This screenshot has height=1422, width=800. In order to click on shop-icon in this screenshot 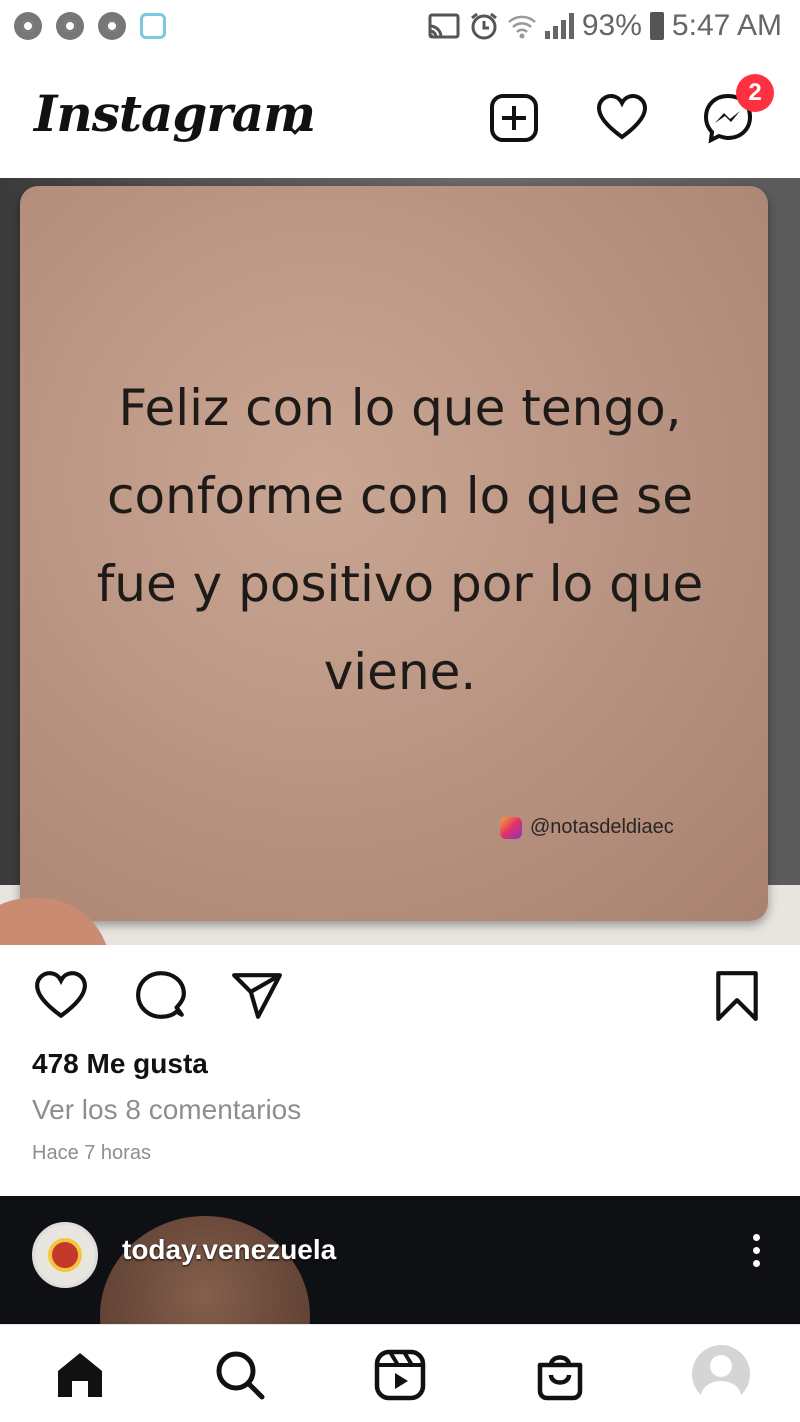, I will do `click(560, 1378)`.